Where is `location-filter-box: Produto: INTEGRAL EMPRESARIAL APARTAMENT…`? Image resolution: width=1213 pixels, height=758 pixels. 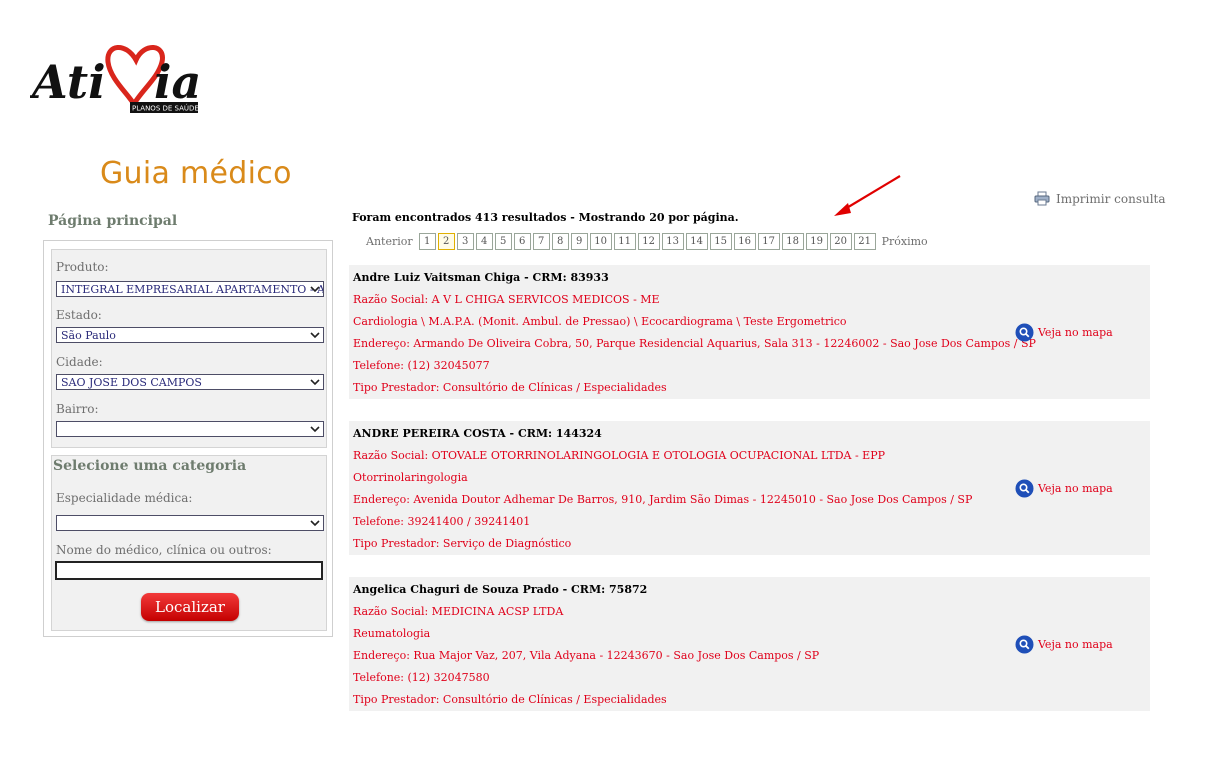
location-filter-box: Produto: INTEGRAL EMPRESARIAL APARTAMENT… is located at coordinates (189, 348).